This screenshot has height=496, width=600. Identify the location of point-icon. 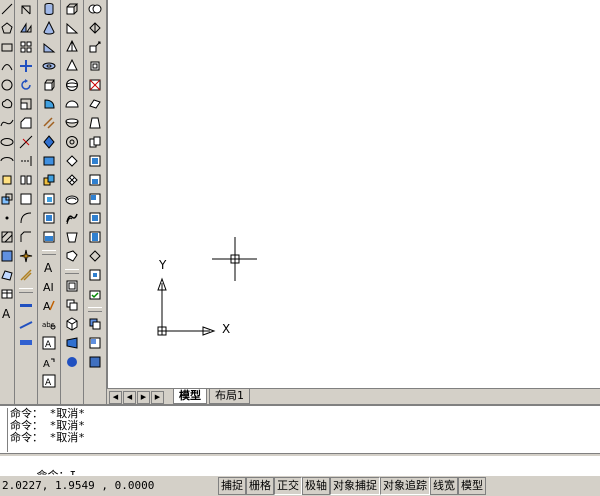
(7, 218).